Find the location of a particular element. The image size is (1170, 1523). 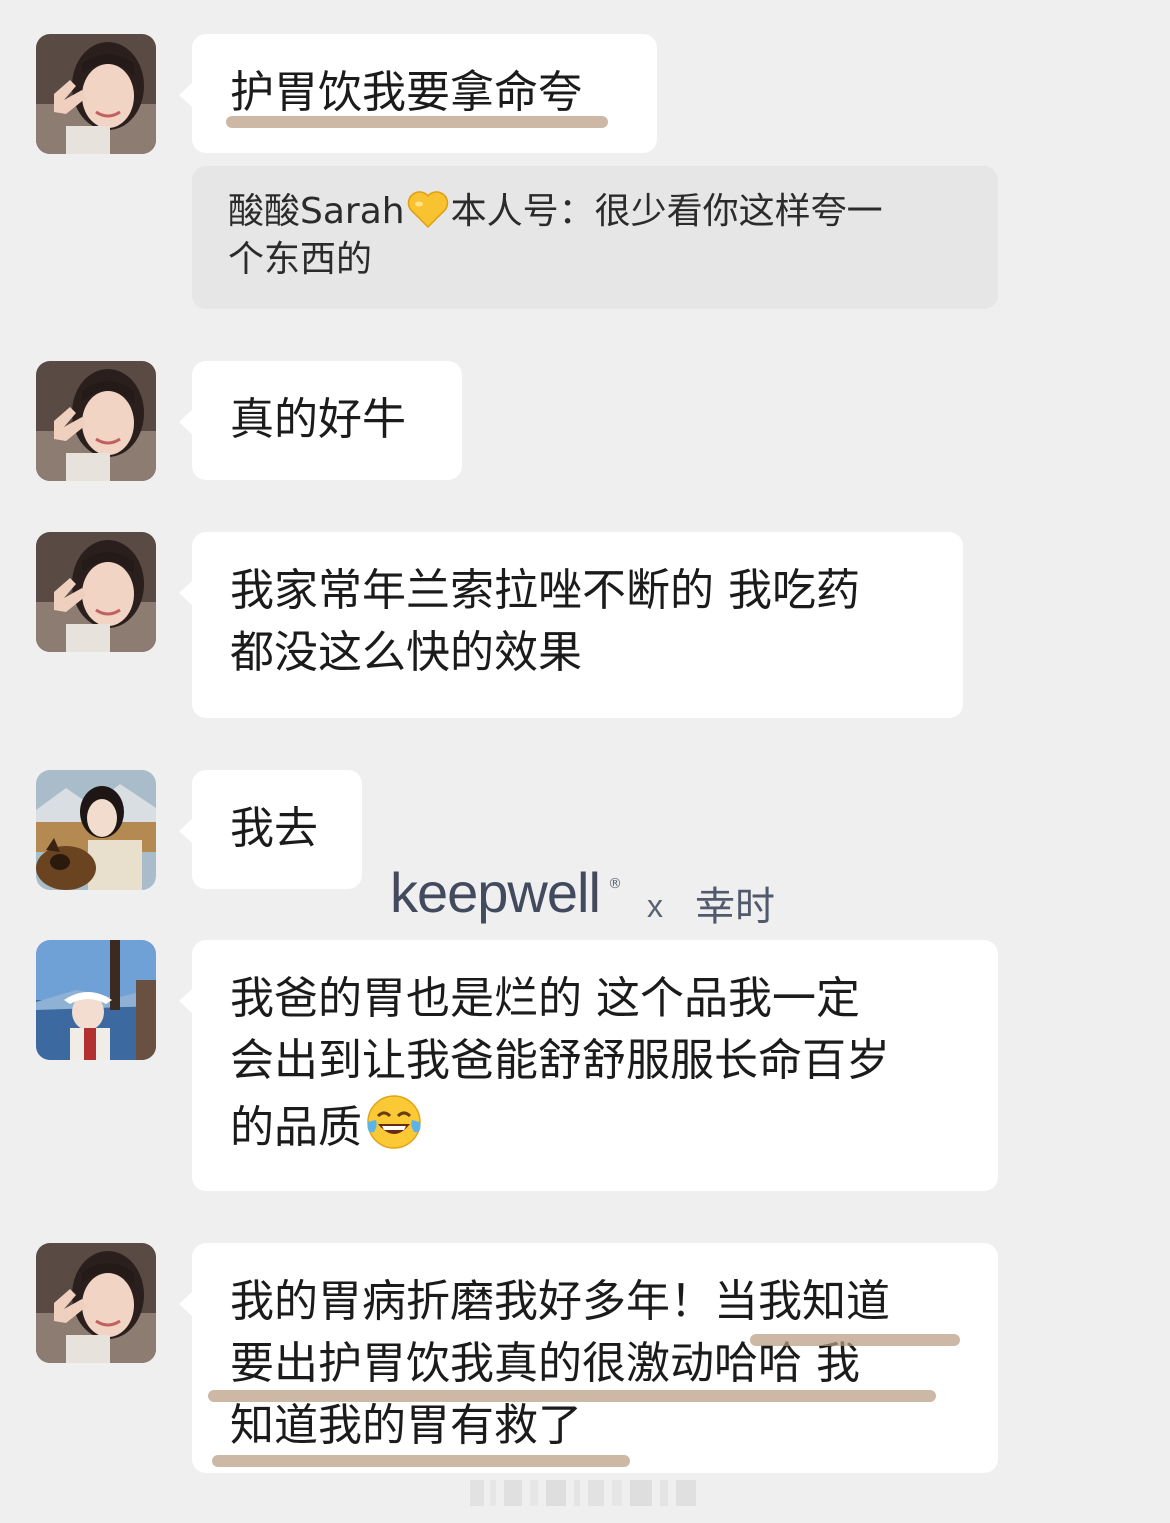

quoted-reply: 酸酸Sarah 本人号：很少看你这样夸一 个东西的 is located at coordinates (595, 237).